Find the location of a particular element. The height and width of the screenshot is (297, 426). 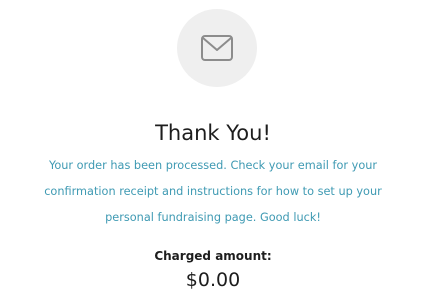

envelope-icon is located at coordinates (217, 48).